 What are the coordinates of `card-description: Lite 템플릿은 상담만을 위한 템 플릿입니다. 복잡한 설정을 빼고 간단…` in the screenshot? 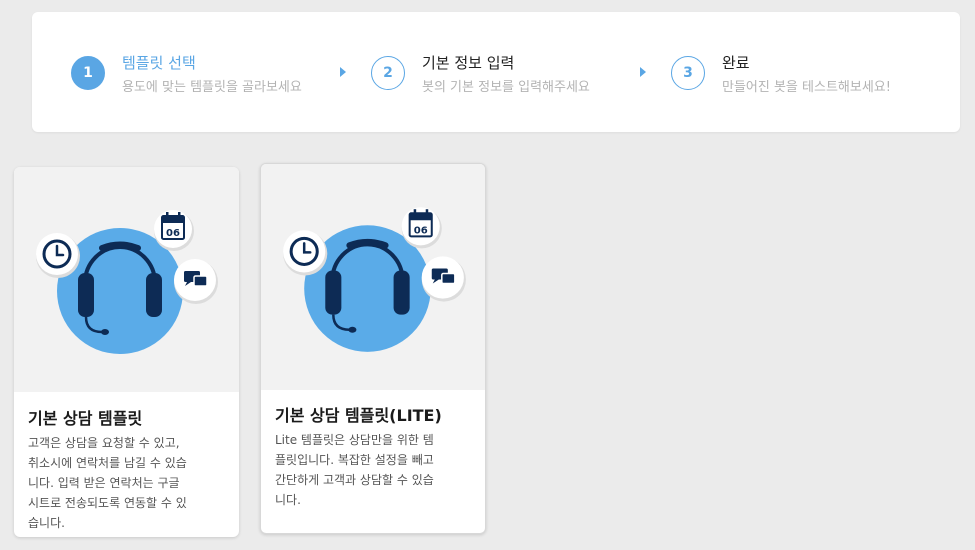 It's located at (354, 470).